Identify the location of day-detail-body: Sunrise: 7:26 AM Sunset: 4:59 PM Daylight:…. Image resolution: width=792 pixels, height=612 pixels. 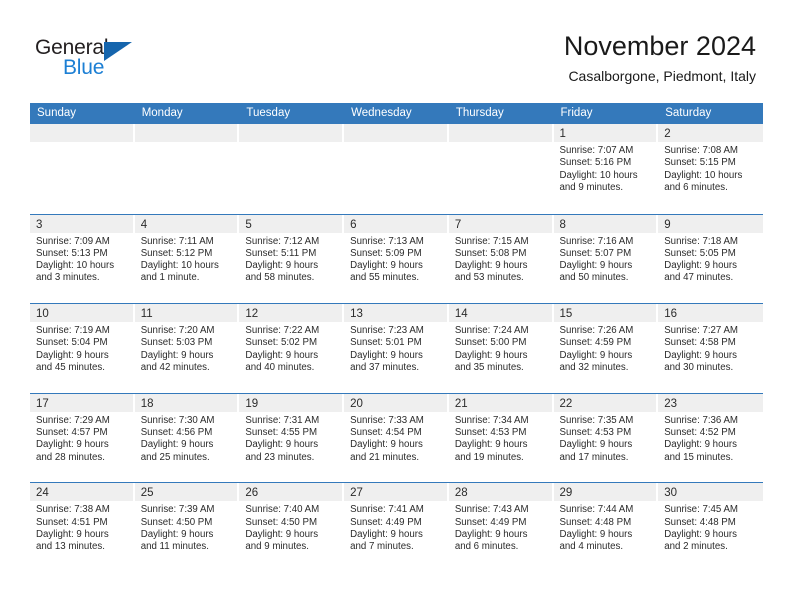
(605, 348).